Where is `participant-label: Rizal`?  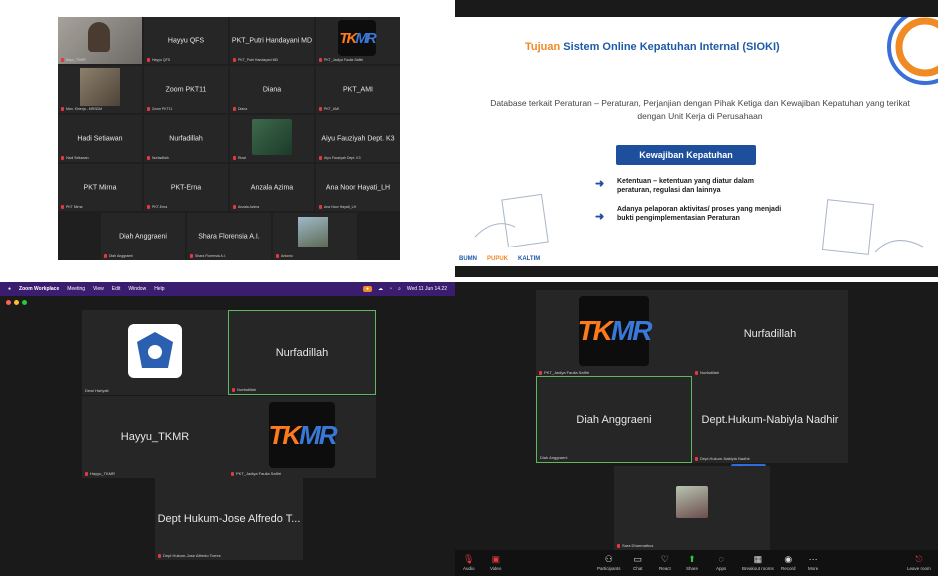
participant-label: Rizal is located at coordinates (239, 158).